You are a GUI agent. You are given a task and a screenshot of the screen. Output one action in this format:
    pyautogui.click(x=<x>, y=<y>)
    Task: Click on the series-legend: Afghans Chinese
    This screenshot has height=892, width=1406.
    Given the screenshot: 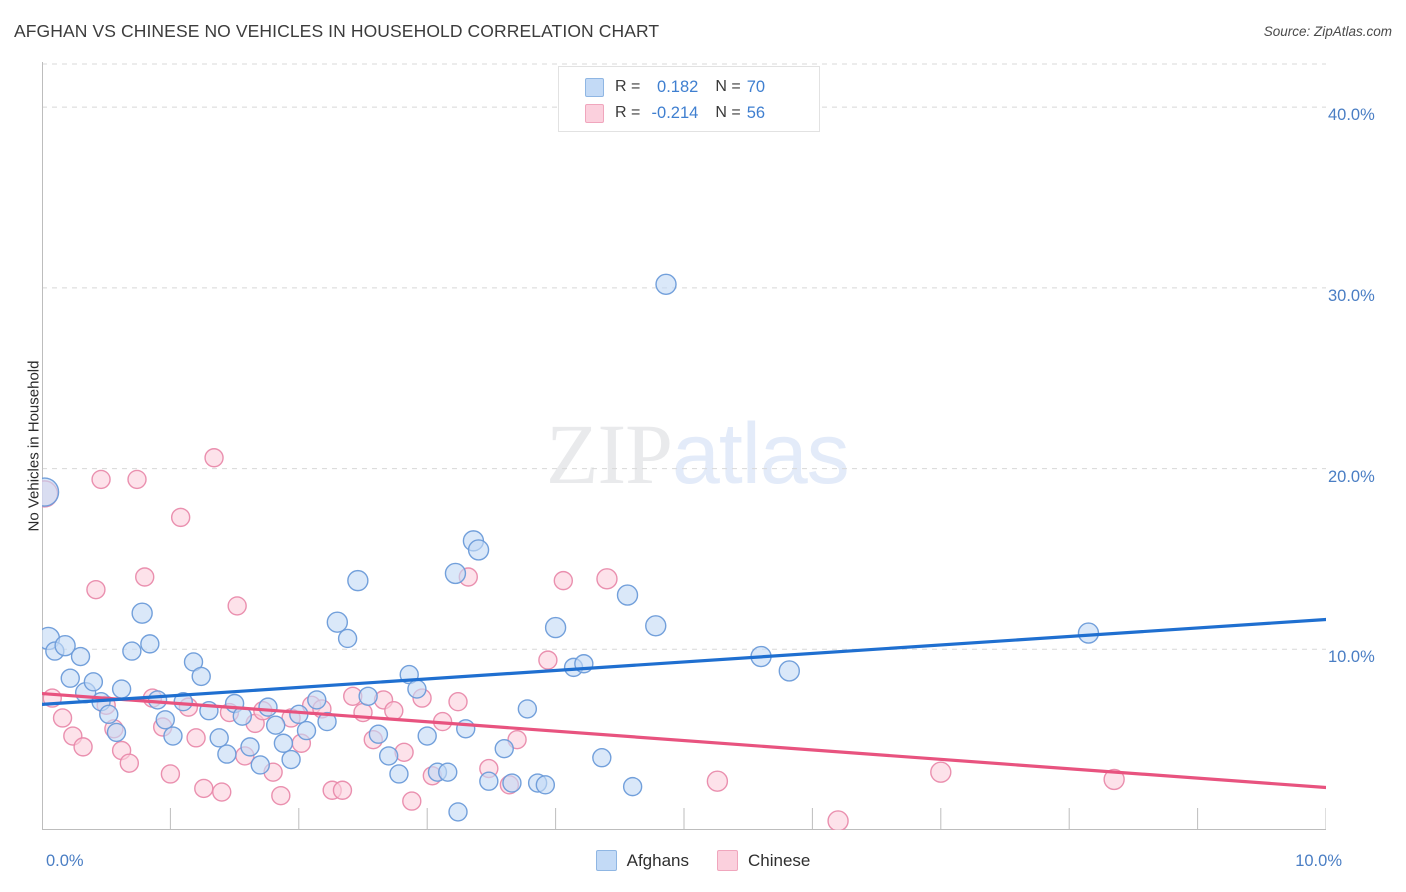 What is the action you would take?
    pyautogui.click(x=703, y=860)
    